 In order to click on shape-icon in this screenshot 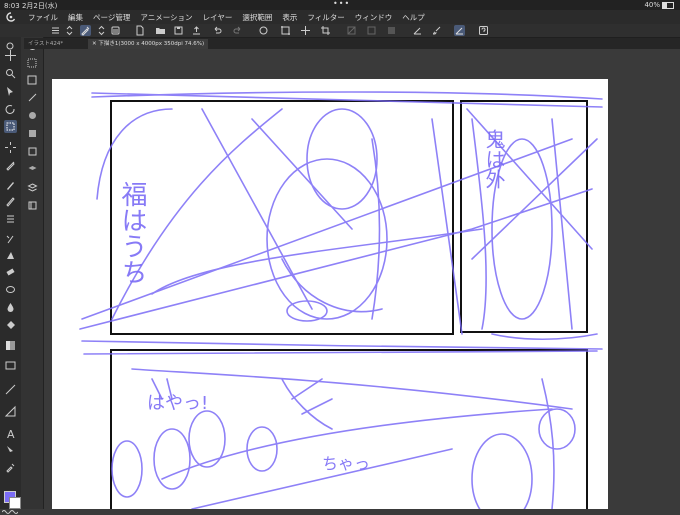, I will do `click(32, 97)`.